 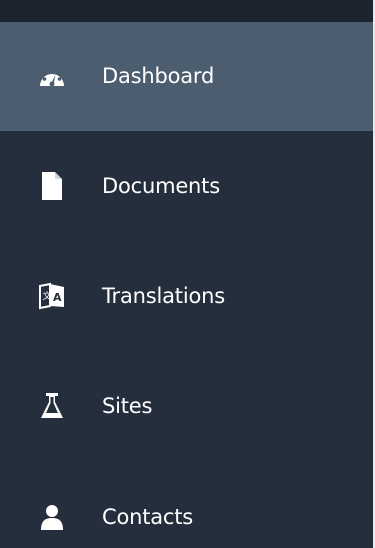 What do you see at coordinates (52, 186) in the screenshot?
I see `document-icon` at bounding box center [52, 186].